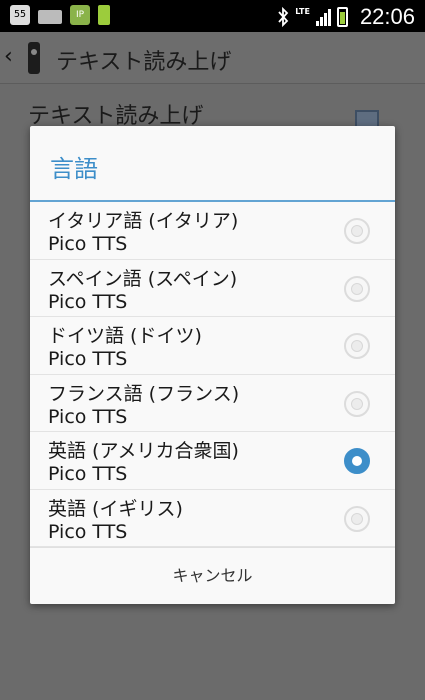 This screenshot has height=700, width=425. I want to click on list-item: 英語 (アメリカ合衆国) Pico TTS, so click(212, 461).